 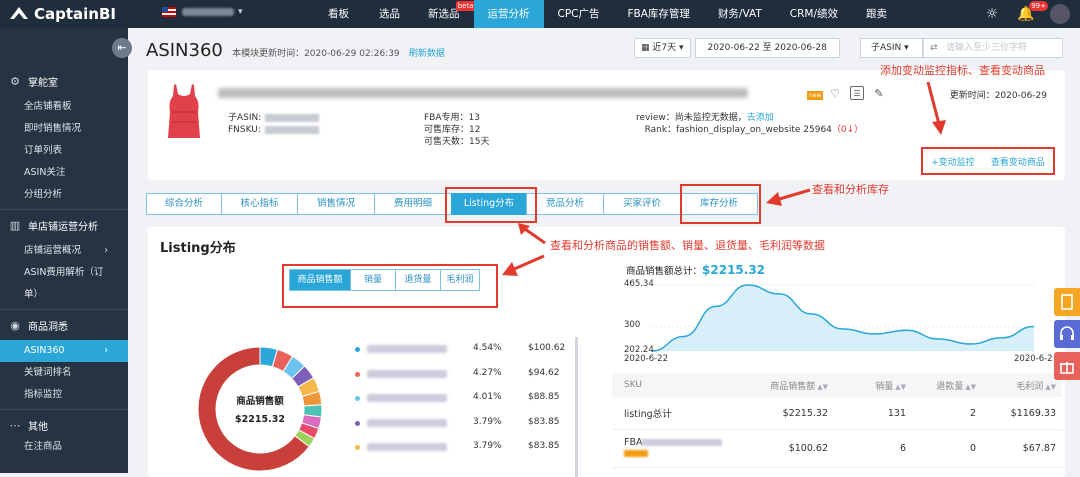 What do you see at coordinates (64, 295) in the screenshot?
I see `sidebar-item-asin-fees-cont: 单）` at bounding box center [64, 295].